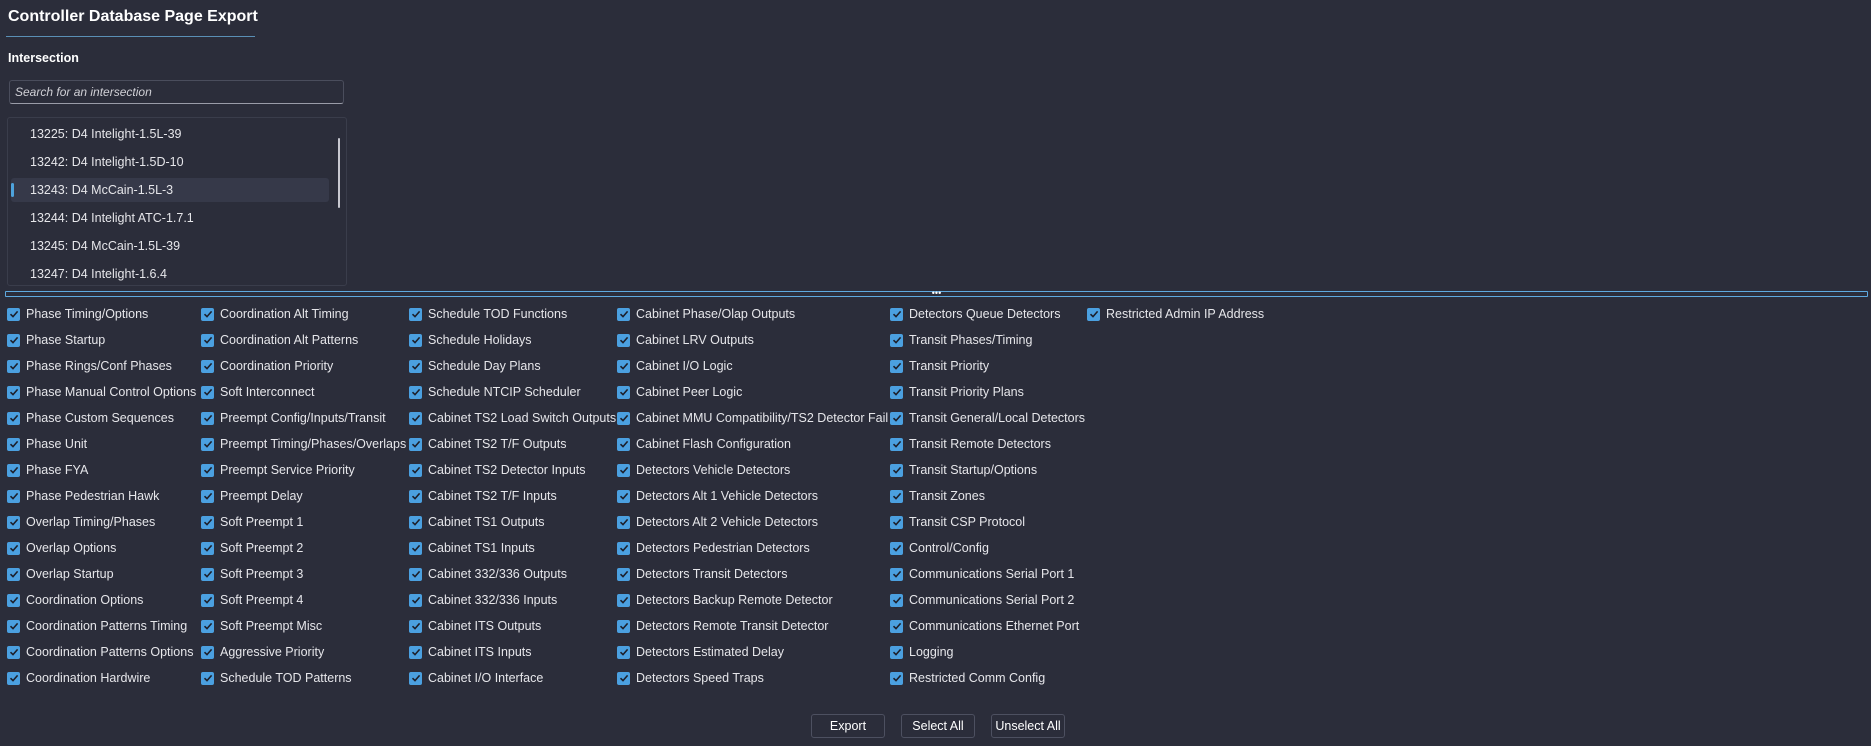  Describe the element at coordinates (722, 626) in the screenshot. I see `export-option-checkbox: Detectors Remote Transit Detector` at that location.